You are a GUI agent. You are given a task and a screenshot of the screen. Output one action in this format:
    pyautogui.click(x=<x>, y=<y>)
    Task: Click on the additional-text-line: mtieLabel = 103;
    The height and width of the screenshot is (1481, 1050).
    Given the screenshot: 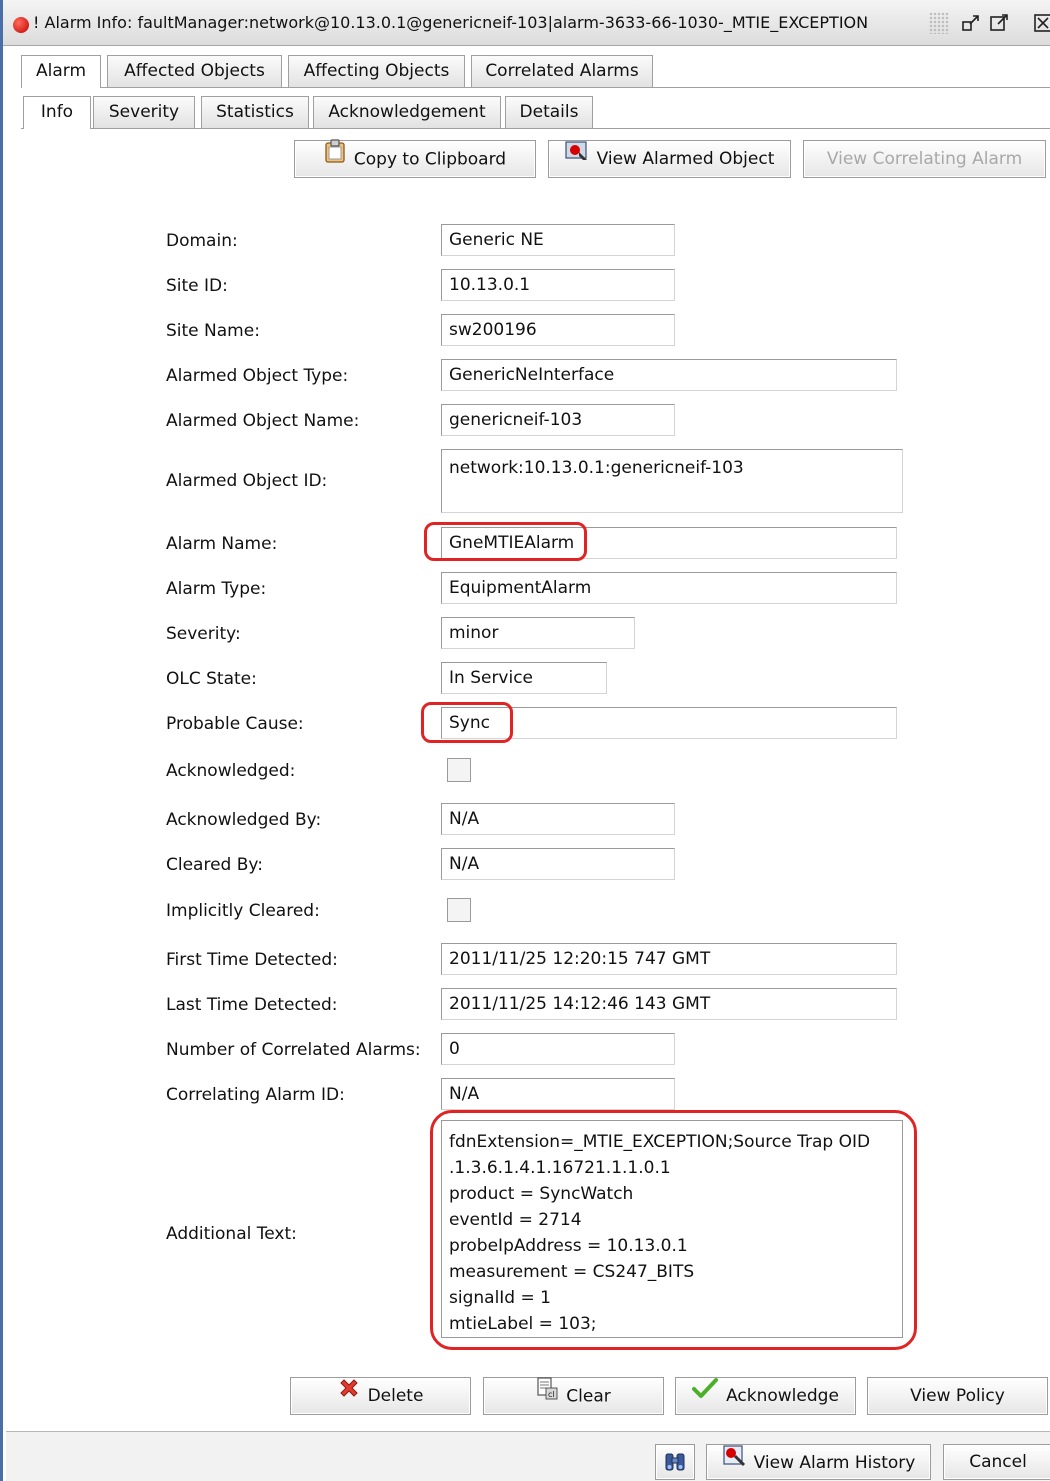 What is the action you would take?
    pyautogui.click(x=523, y=1324)
    